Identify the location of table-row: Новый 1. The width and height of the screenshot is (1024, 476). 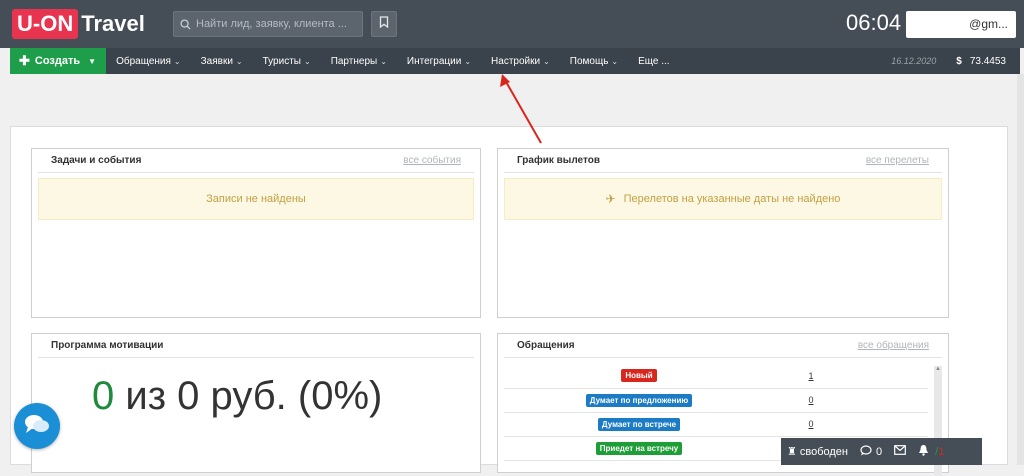
(716, 376).